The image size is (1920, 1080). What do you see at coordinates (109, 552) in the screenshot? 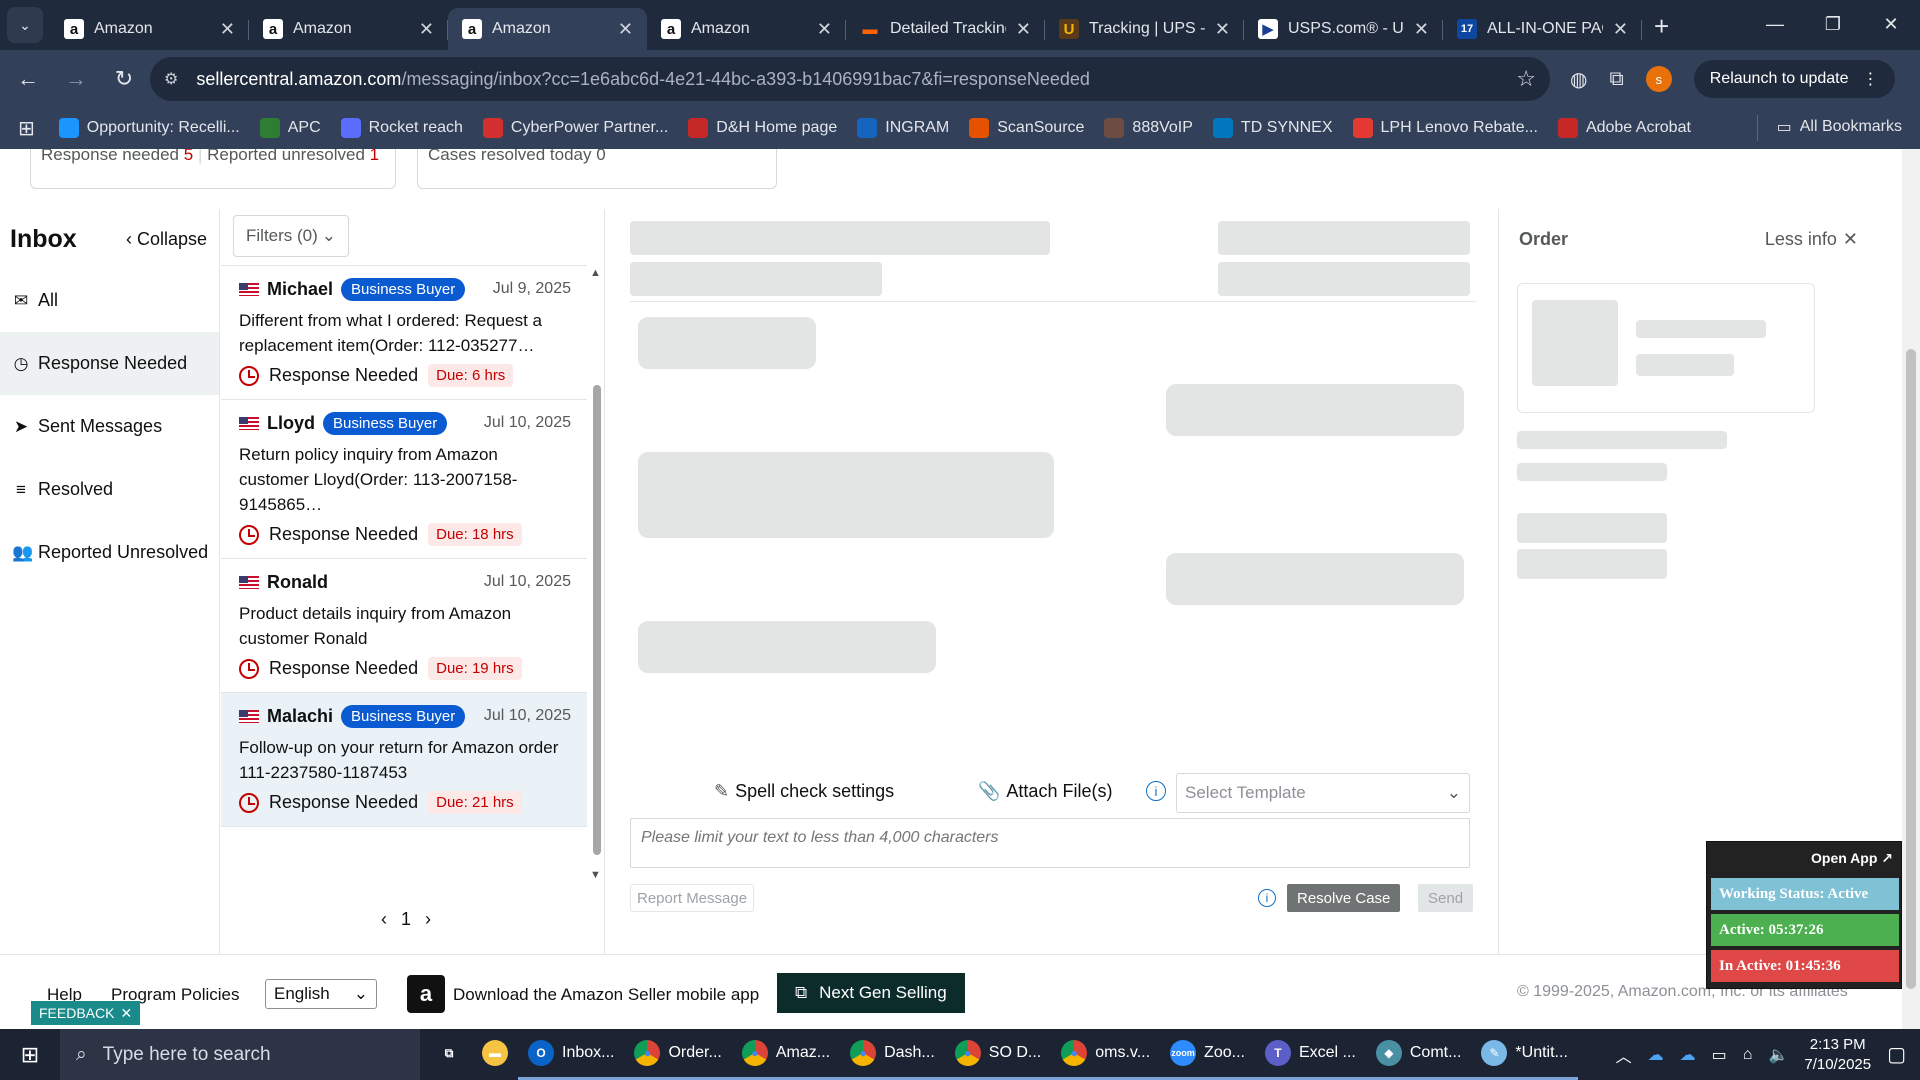
I see `inbox-nav-reported-unresolved: 👥 Reported Unresolved` at bounding box center [109, 552].